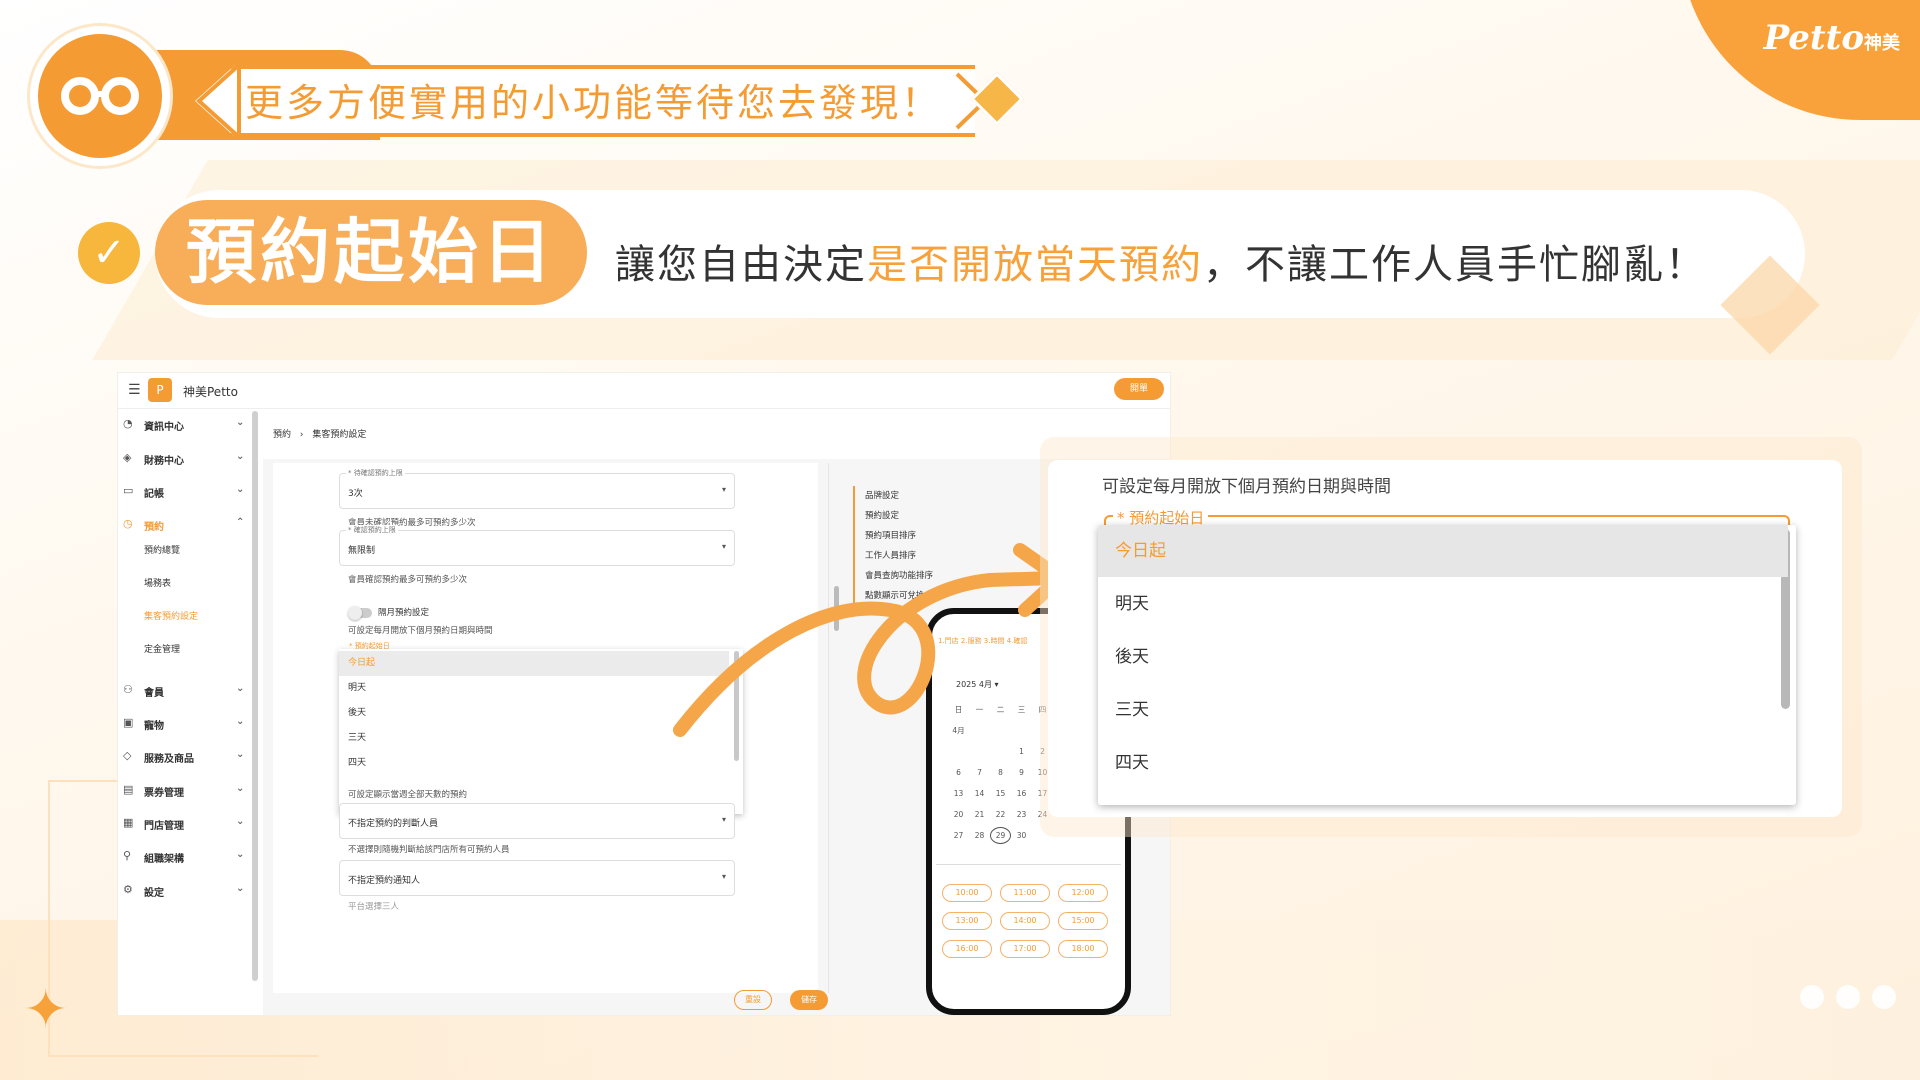 The image size is (1920, 1080). What do you see at coordinates (162, 652) in the screenshot?
I see `sidebar-subitem-3: 定金管理` at bounding box center [162, 652].